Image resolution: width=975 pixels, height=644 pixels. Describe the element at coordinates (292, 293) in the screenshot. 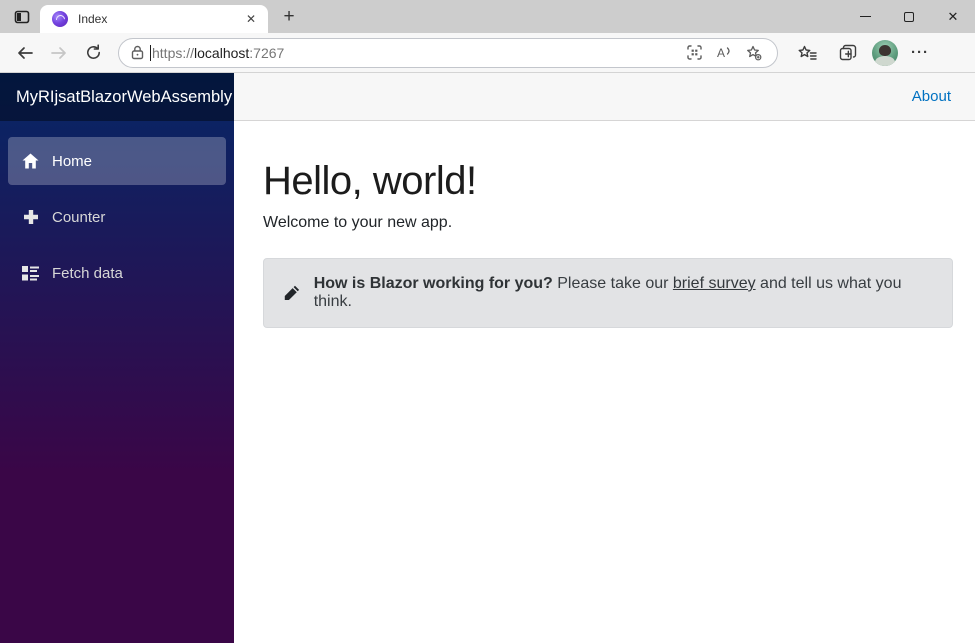

I see `pencil-icon` at that location.